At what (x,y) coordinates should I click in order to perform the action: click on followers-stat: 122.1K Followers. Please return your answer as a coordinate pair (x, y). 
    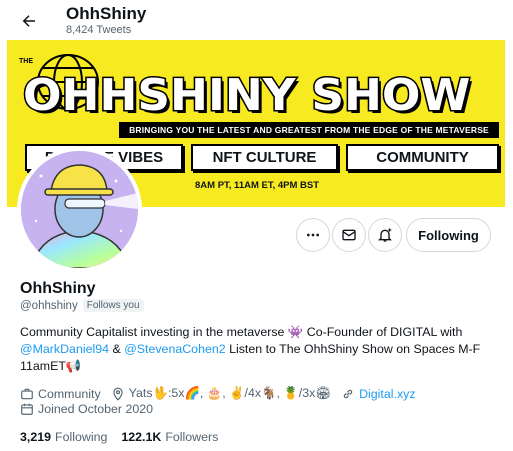
    Looking at the image, I should click on (169, 437).